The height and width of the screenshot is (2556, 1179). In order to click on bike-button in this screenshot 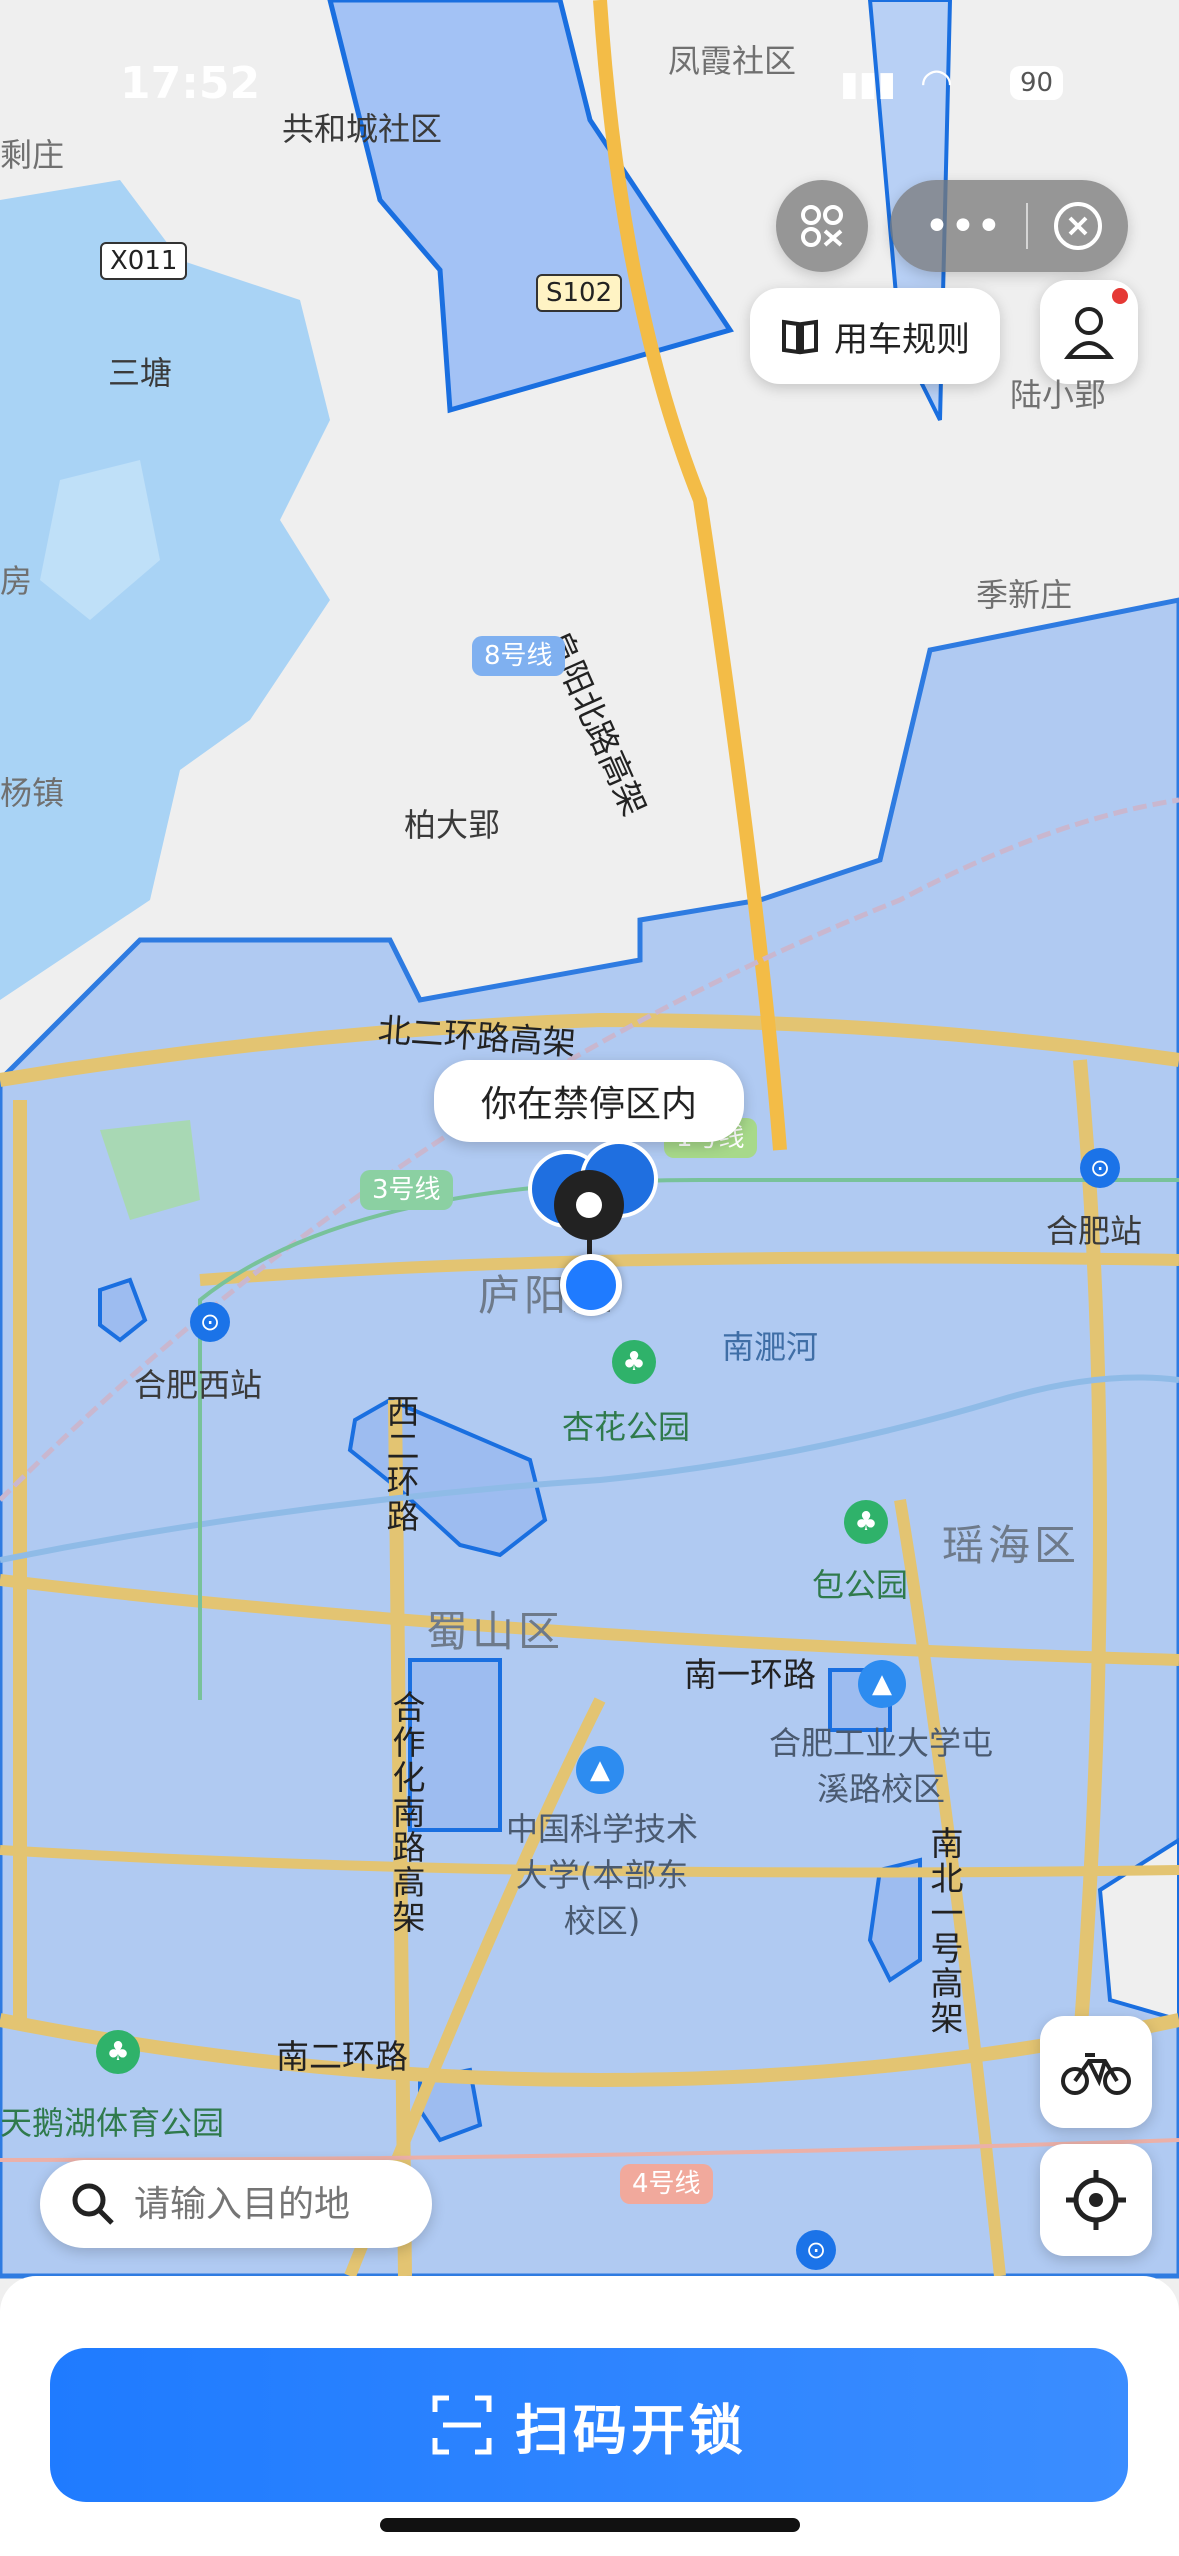, I will do `click(1096, 2072)`.